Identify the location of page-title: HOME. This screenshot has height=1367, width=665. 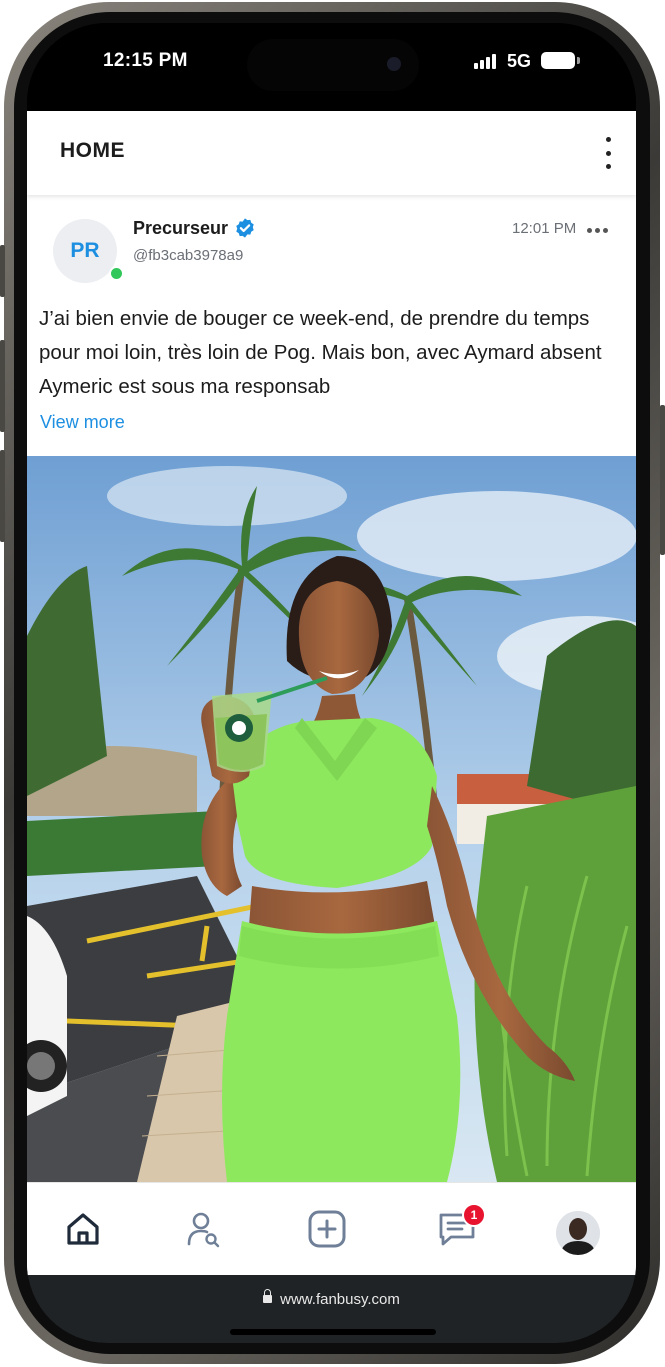
(92, 150).